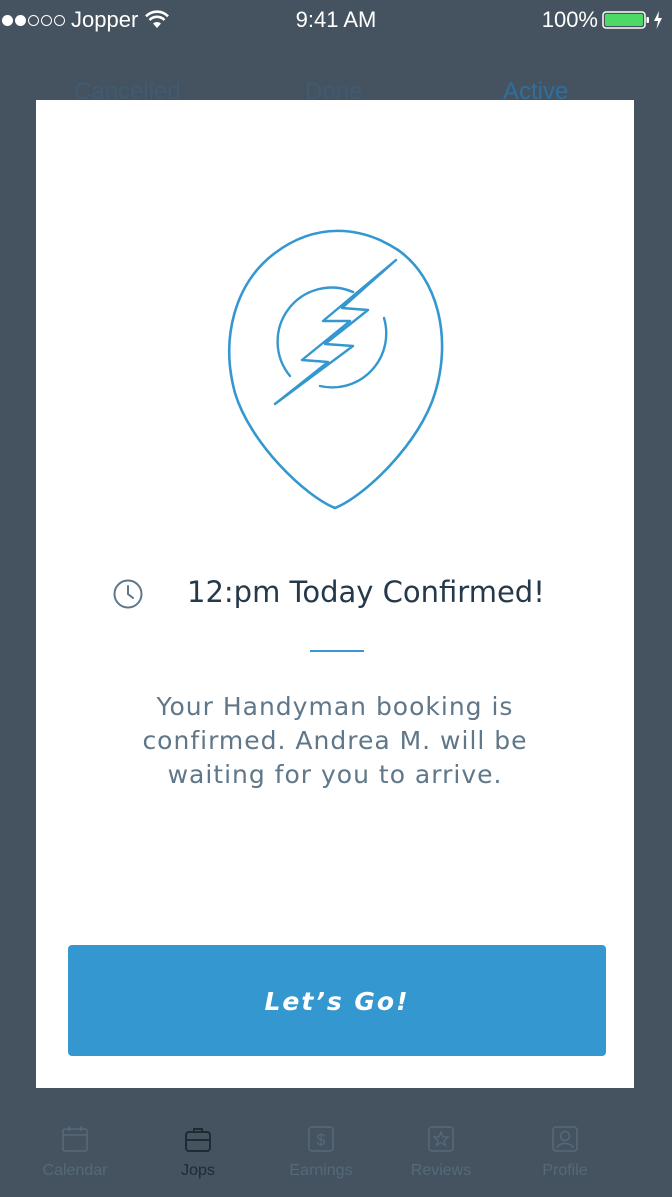 Image resolution: width=672 pixels, height=1197 pixels. Describe the element at coordinates (198, 1170) in the screenshot. I see `nav-label-jops: Jops` at that location.